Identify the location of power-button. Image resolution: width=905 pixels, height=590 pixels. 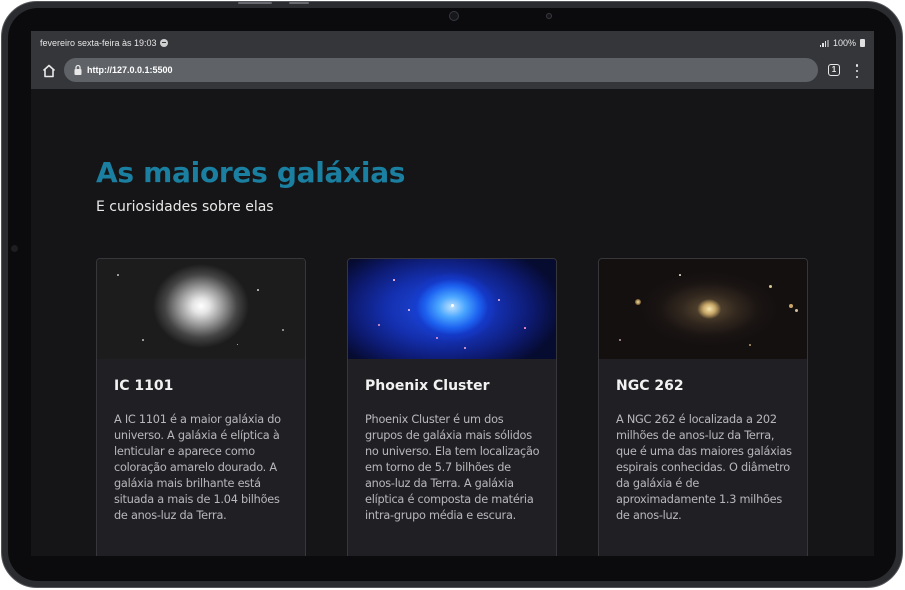
(299, 3).